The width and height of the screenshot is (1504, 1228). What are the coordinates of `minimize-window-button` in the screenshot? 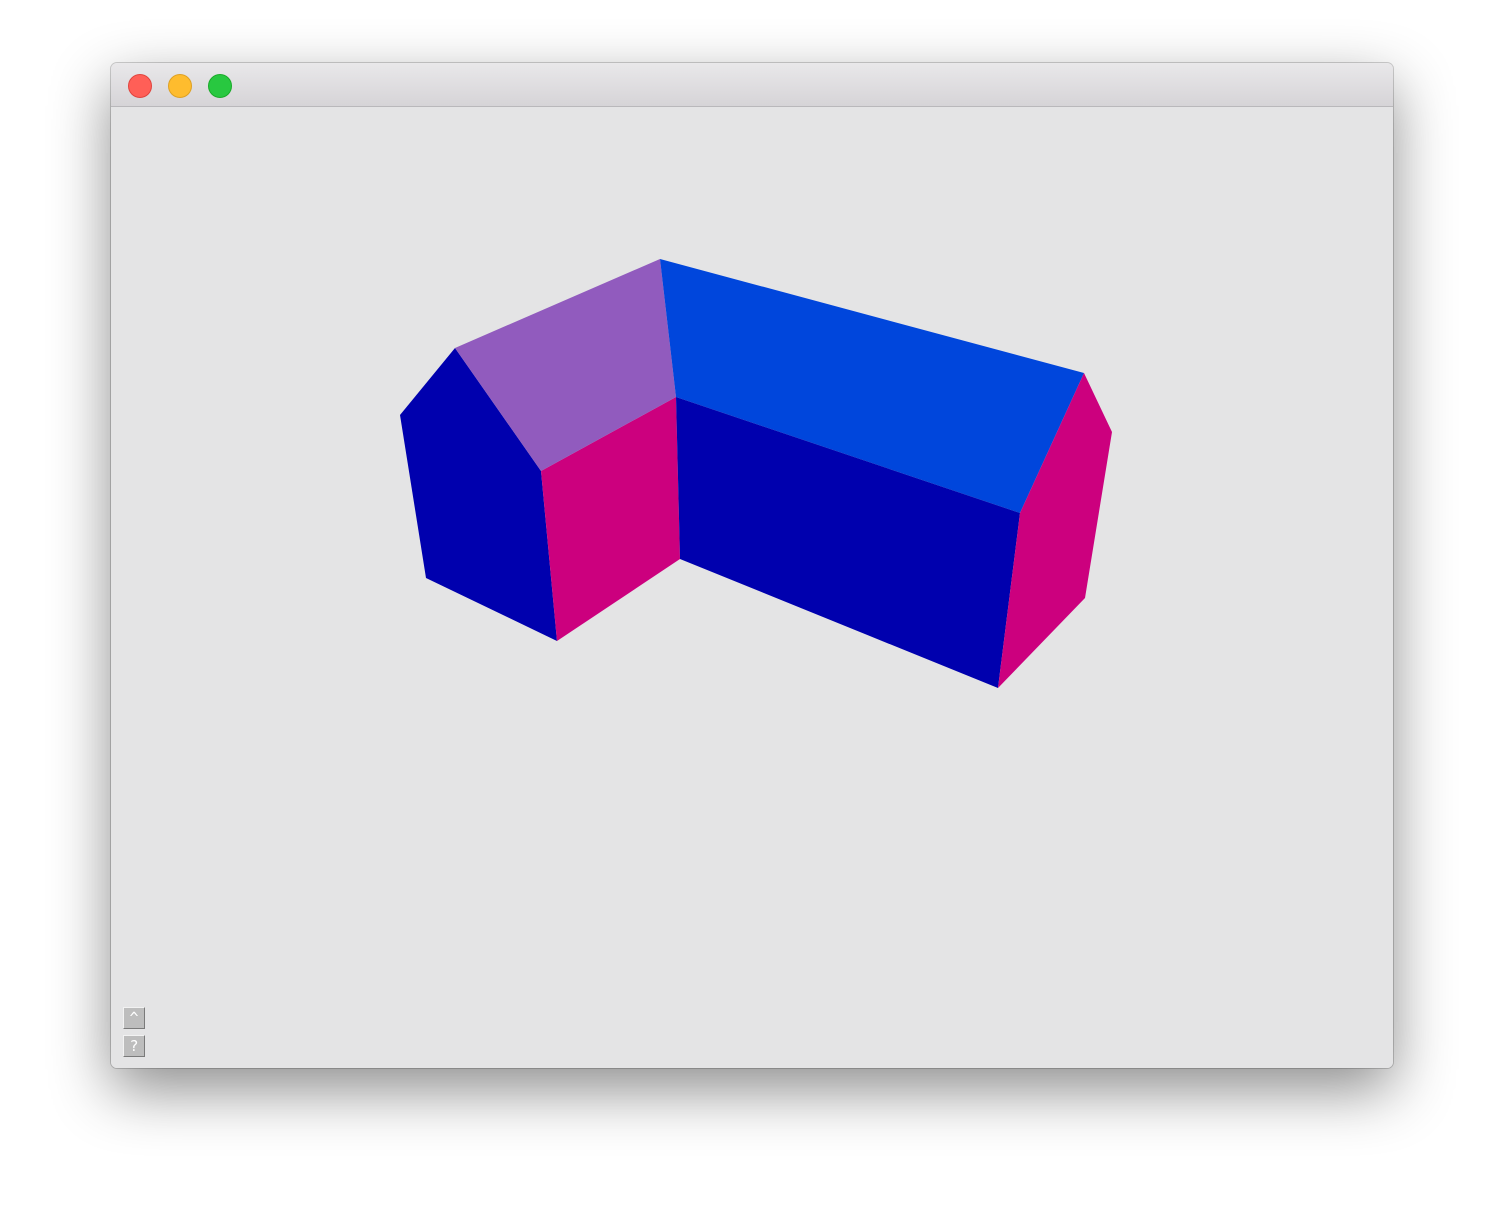 It's located at (180, 86).